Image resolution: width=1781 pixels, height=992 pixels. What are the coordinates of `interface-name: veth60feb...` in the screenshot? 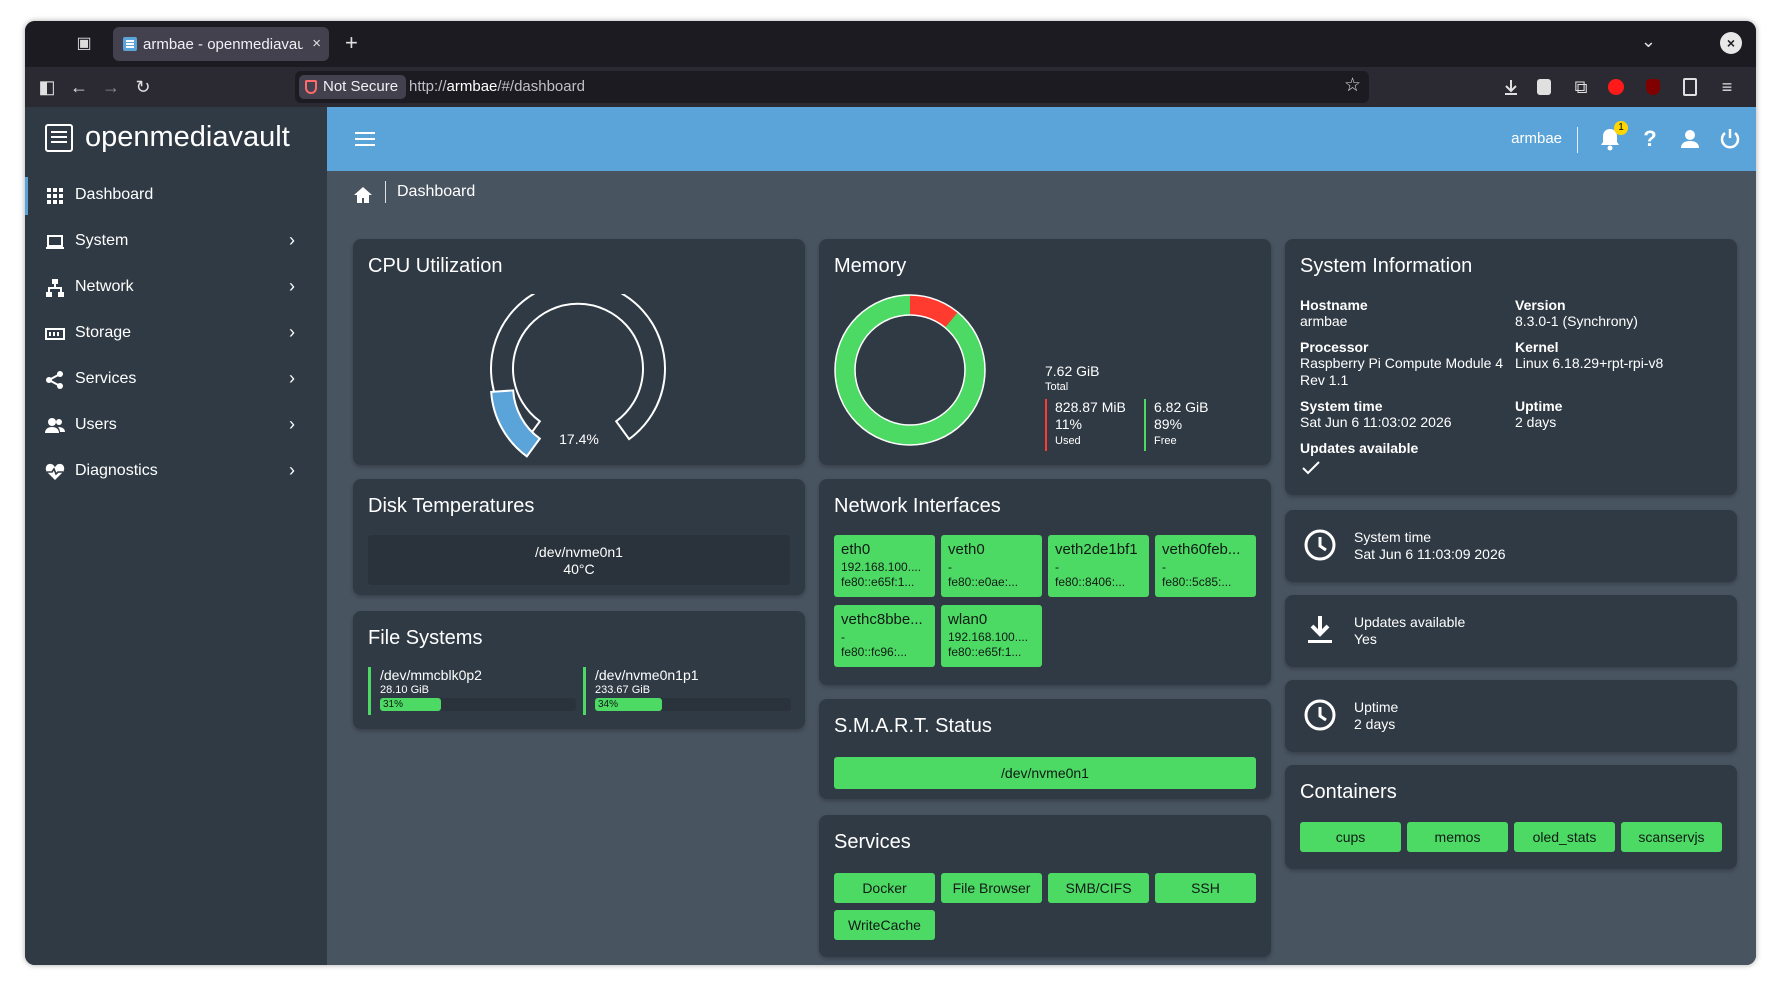 It's located at (1201, 549).